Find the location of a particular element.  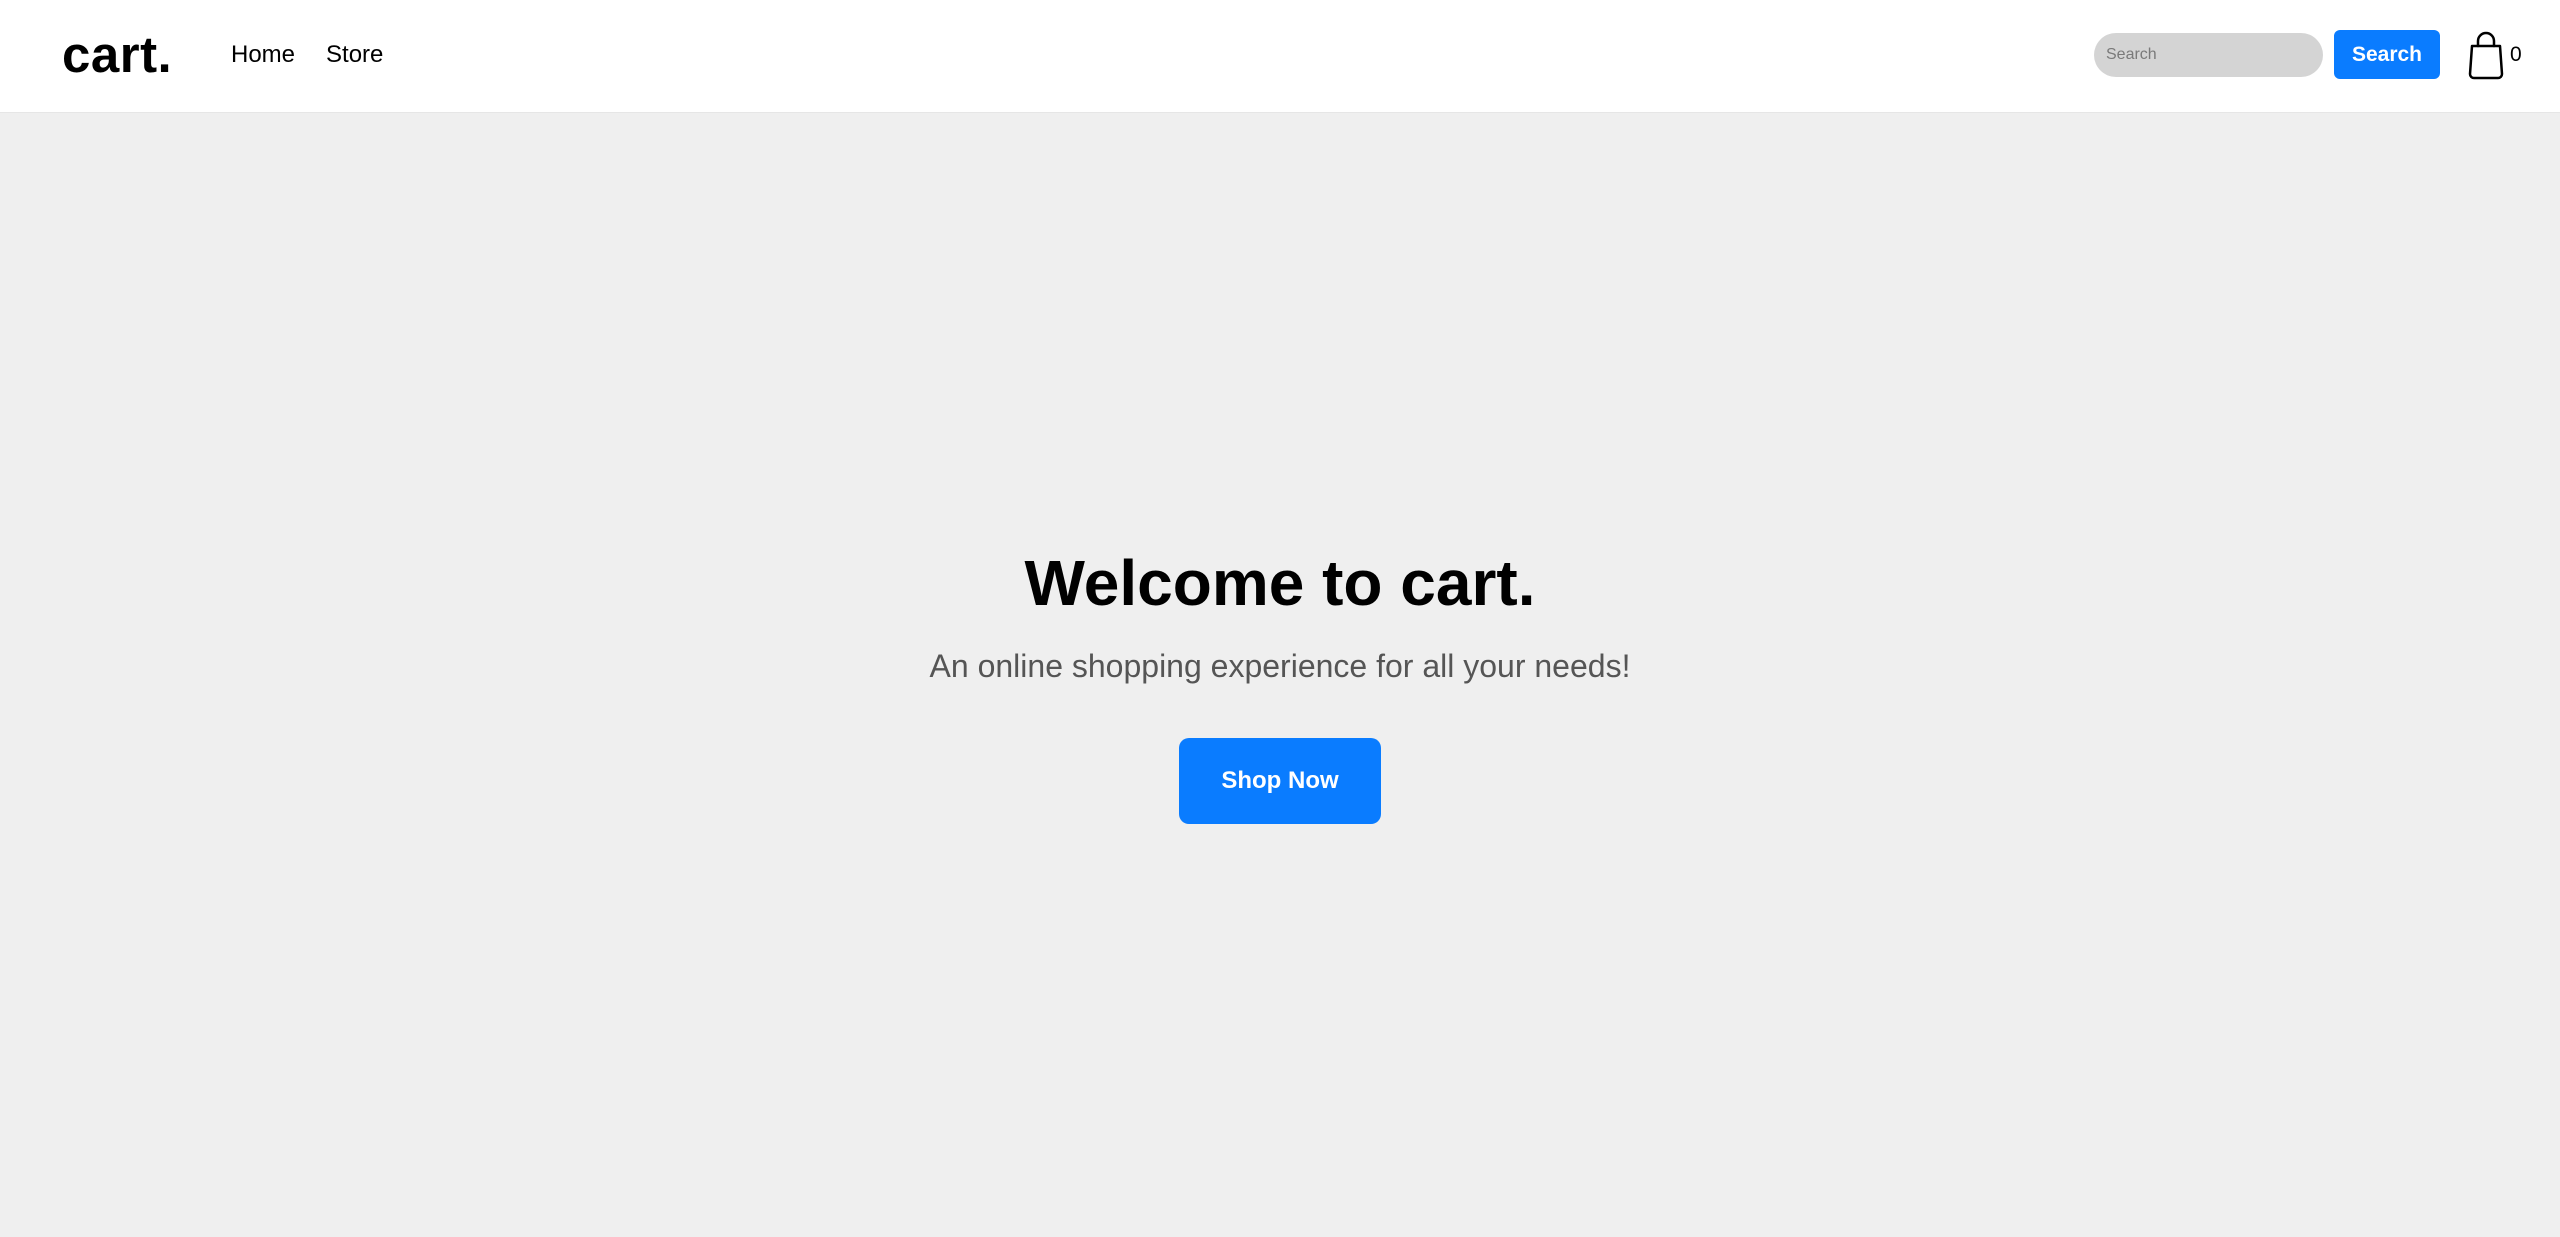

cart-count: 0 is located at coordinates (2516, 54).